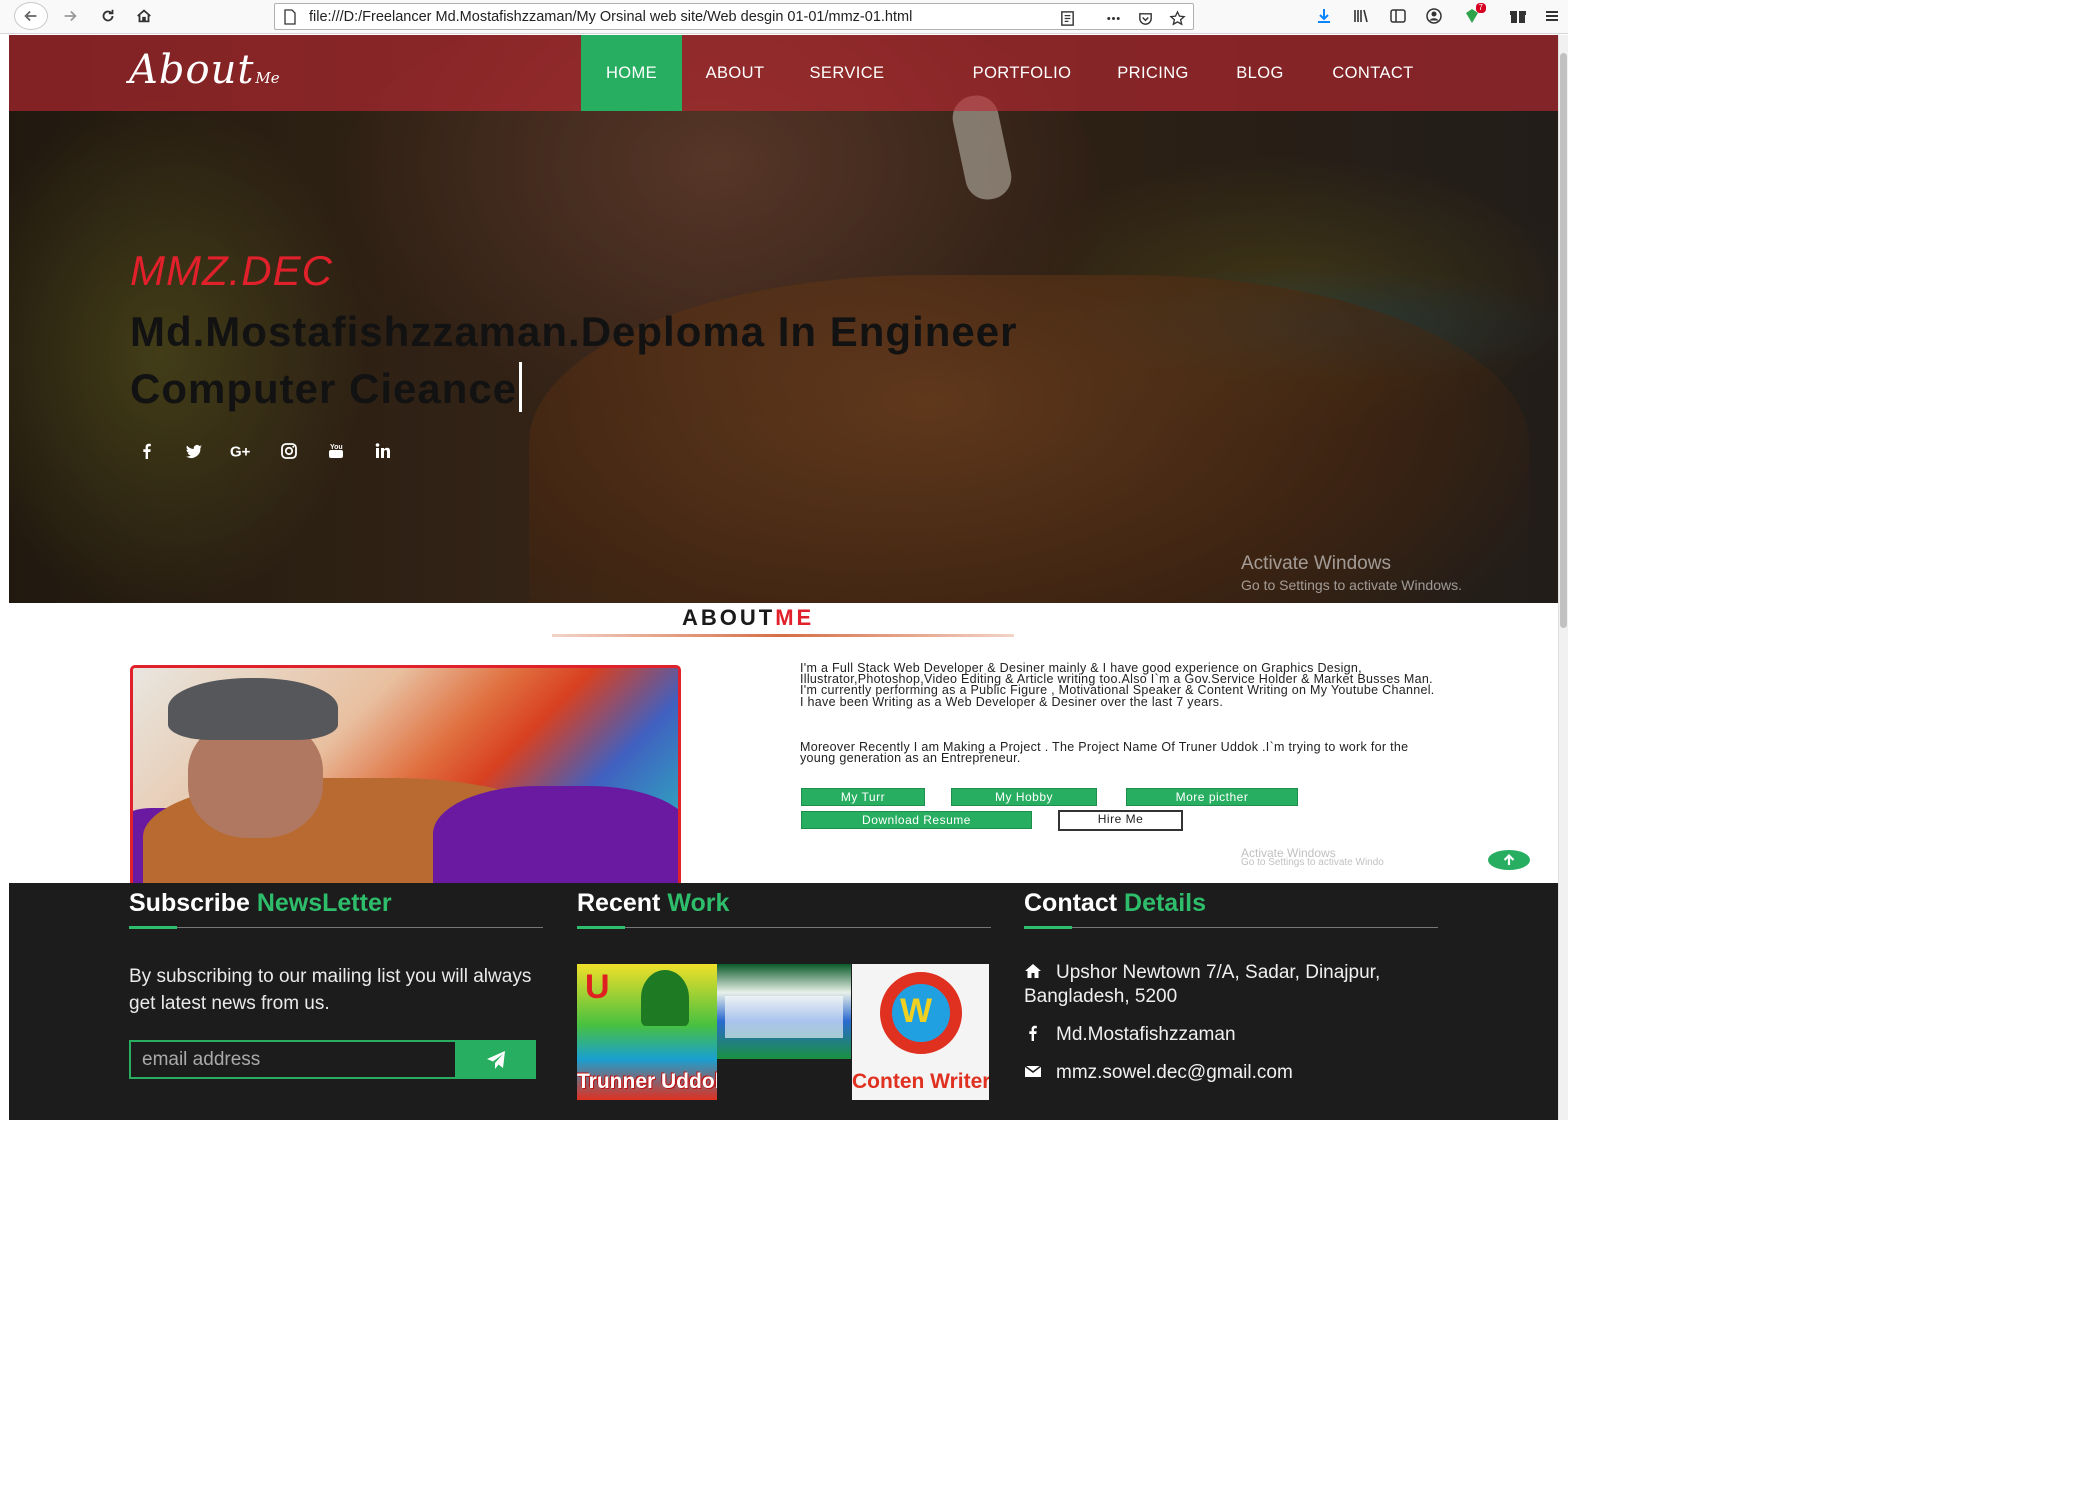  Describe the element at coordinates (260, 903) in the screenshot. I see `subscribe-heading: Subscribe NewsLetter` at that location.